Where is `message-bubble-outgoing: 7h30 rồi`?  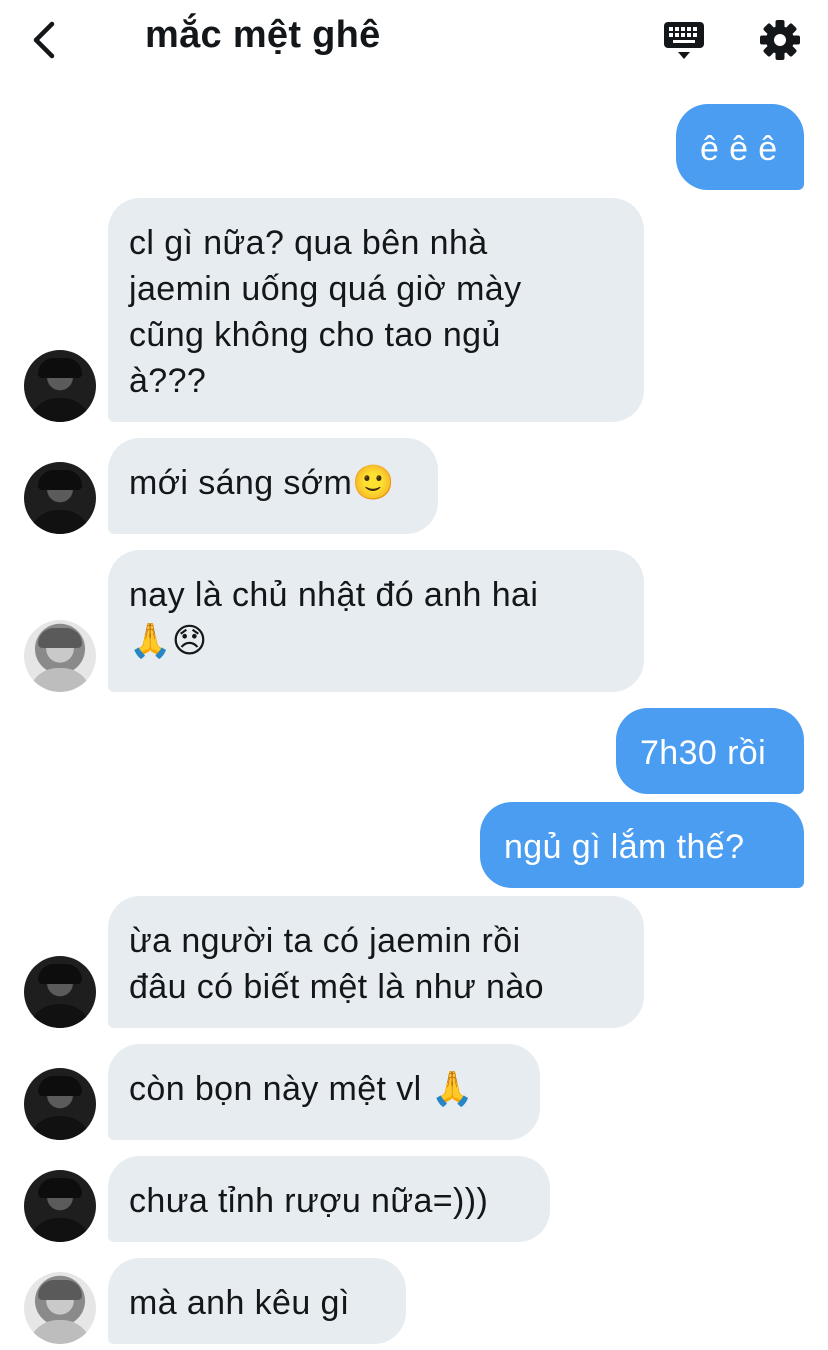 message-bubble-outgoing: 7h30 rồi is located at coordinates (710, 751).